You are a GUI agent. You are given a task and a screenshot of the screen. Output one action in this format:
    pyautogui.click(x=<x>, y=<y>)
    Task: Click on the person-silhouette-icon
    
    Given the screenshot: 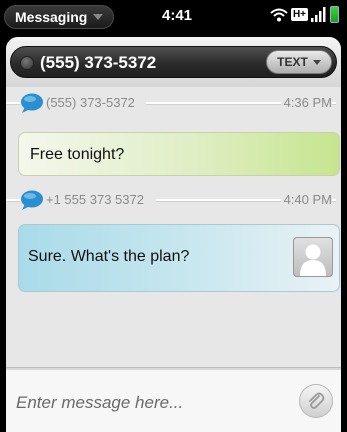 What is the action you would take?
    pyautogui.click(x=313, y=260)
    